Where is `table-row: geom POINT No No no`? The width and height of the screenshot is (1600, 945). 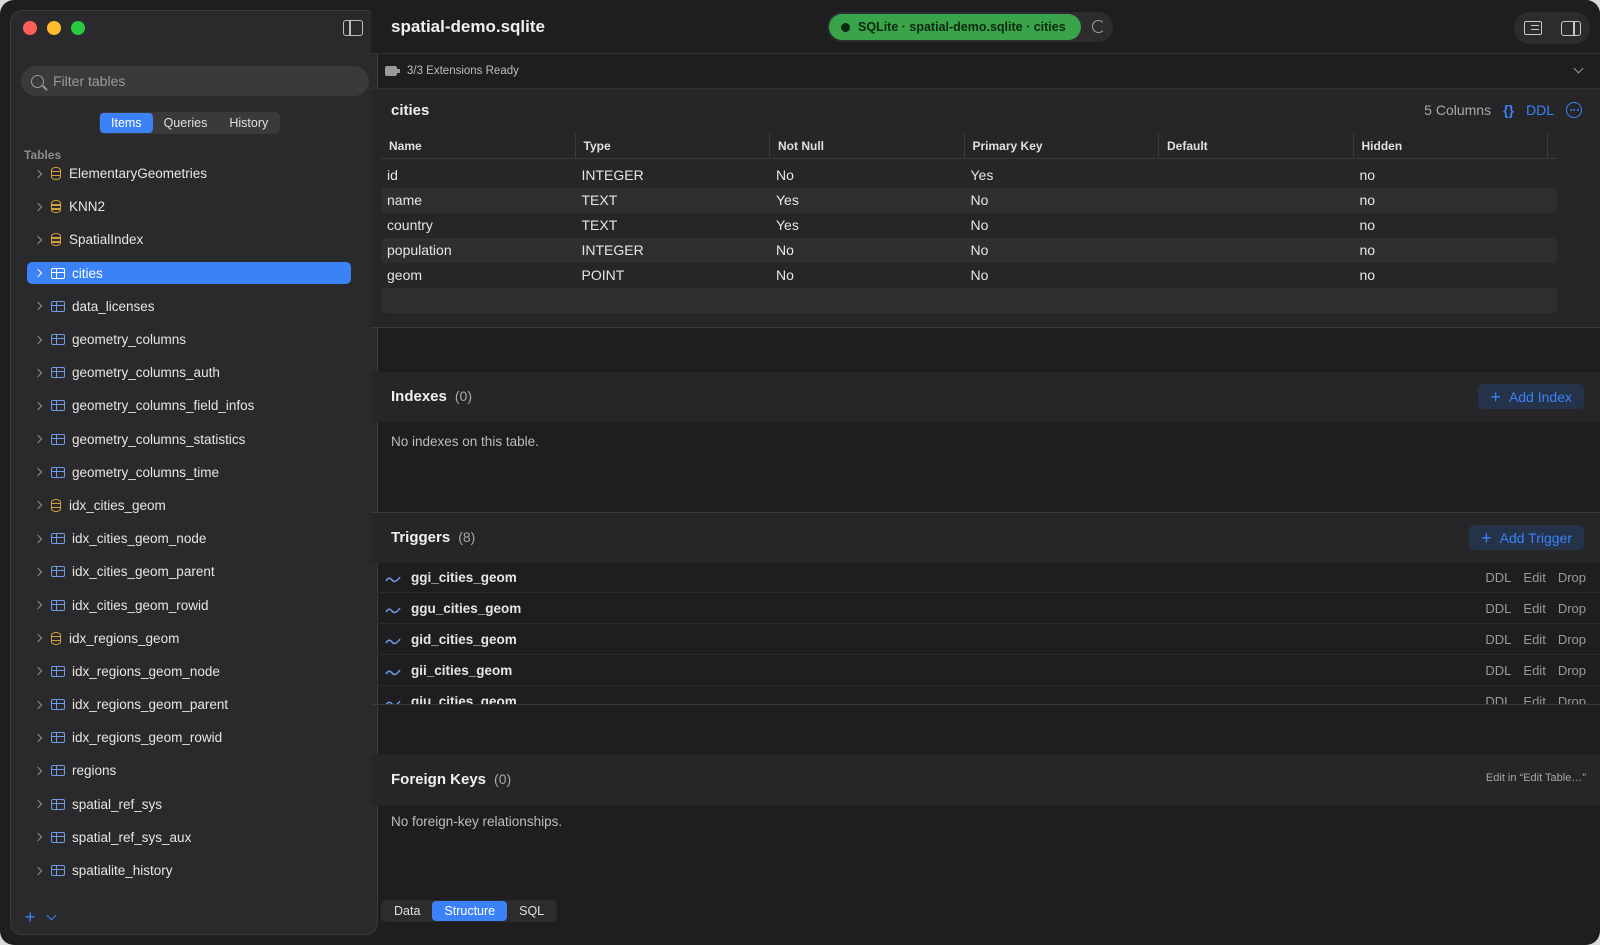 table-row: geom POINT No No no is located at coordinates (969, 275).